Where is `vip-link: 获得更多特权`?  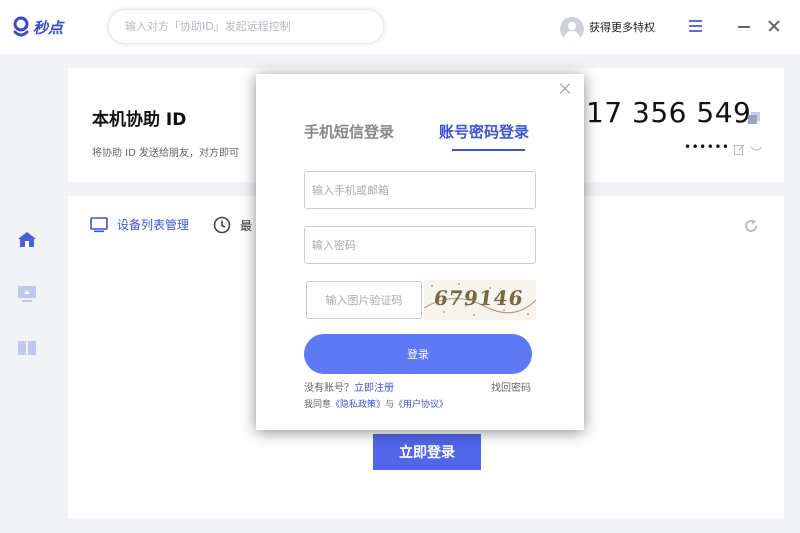 vip-link: 获得更多特权 is located at coordinates (622, 27).